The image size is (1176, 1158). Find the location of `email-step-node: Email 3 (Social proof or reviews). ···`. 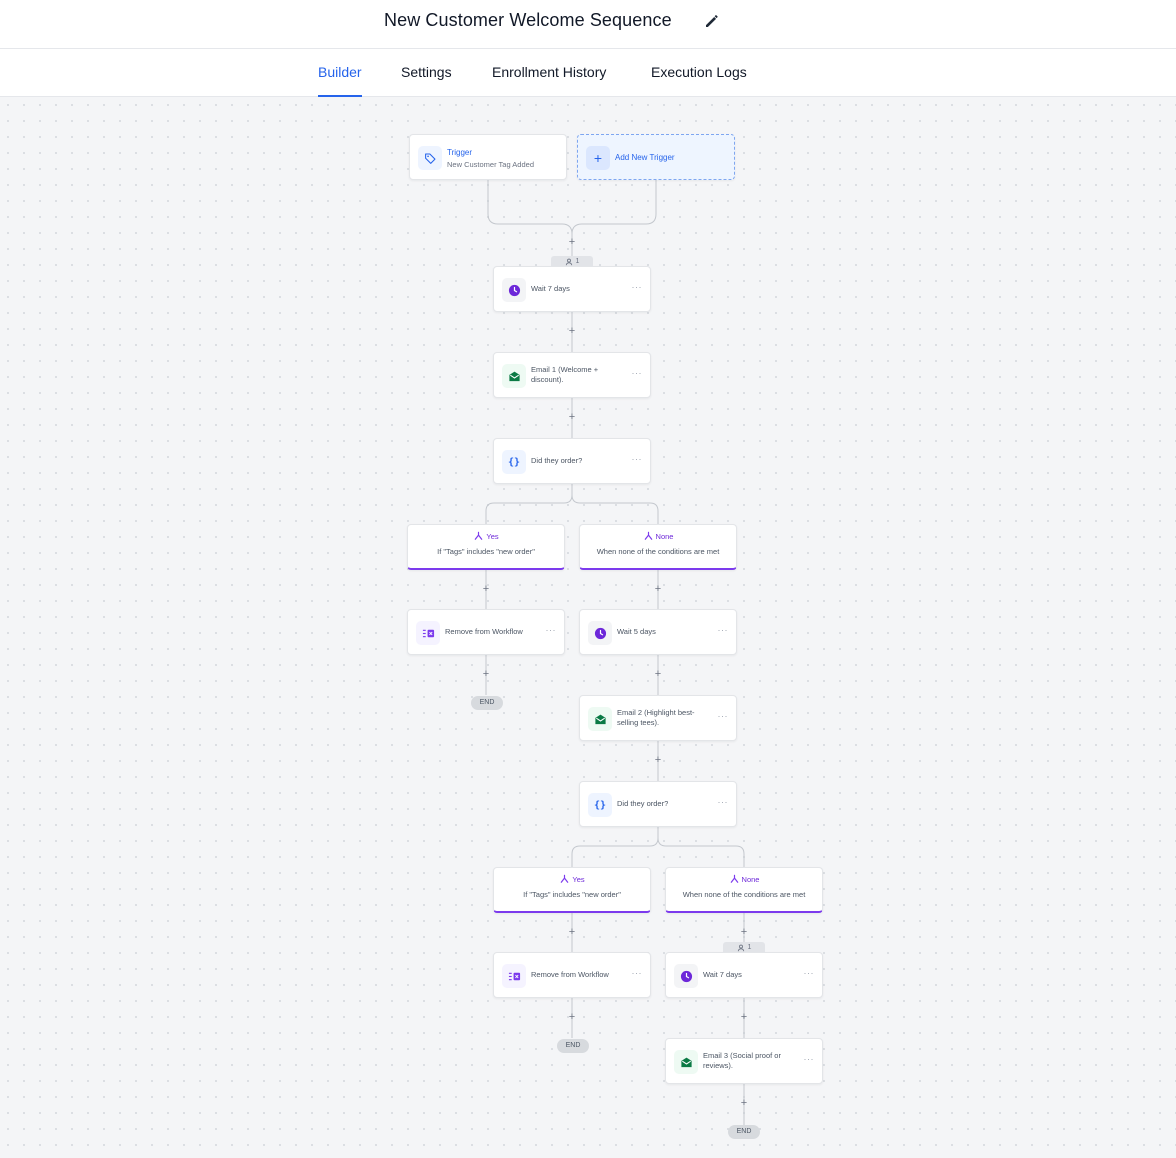

email-step-node: Email 3 (Social proof or reviews). ··· is located at coordinates (744, 1061).